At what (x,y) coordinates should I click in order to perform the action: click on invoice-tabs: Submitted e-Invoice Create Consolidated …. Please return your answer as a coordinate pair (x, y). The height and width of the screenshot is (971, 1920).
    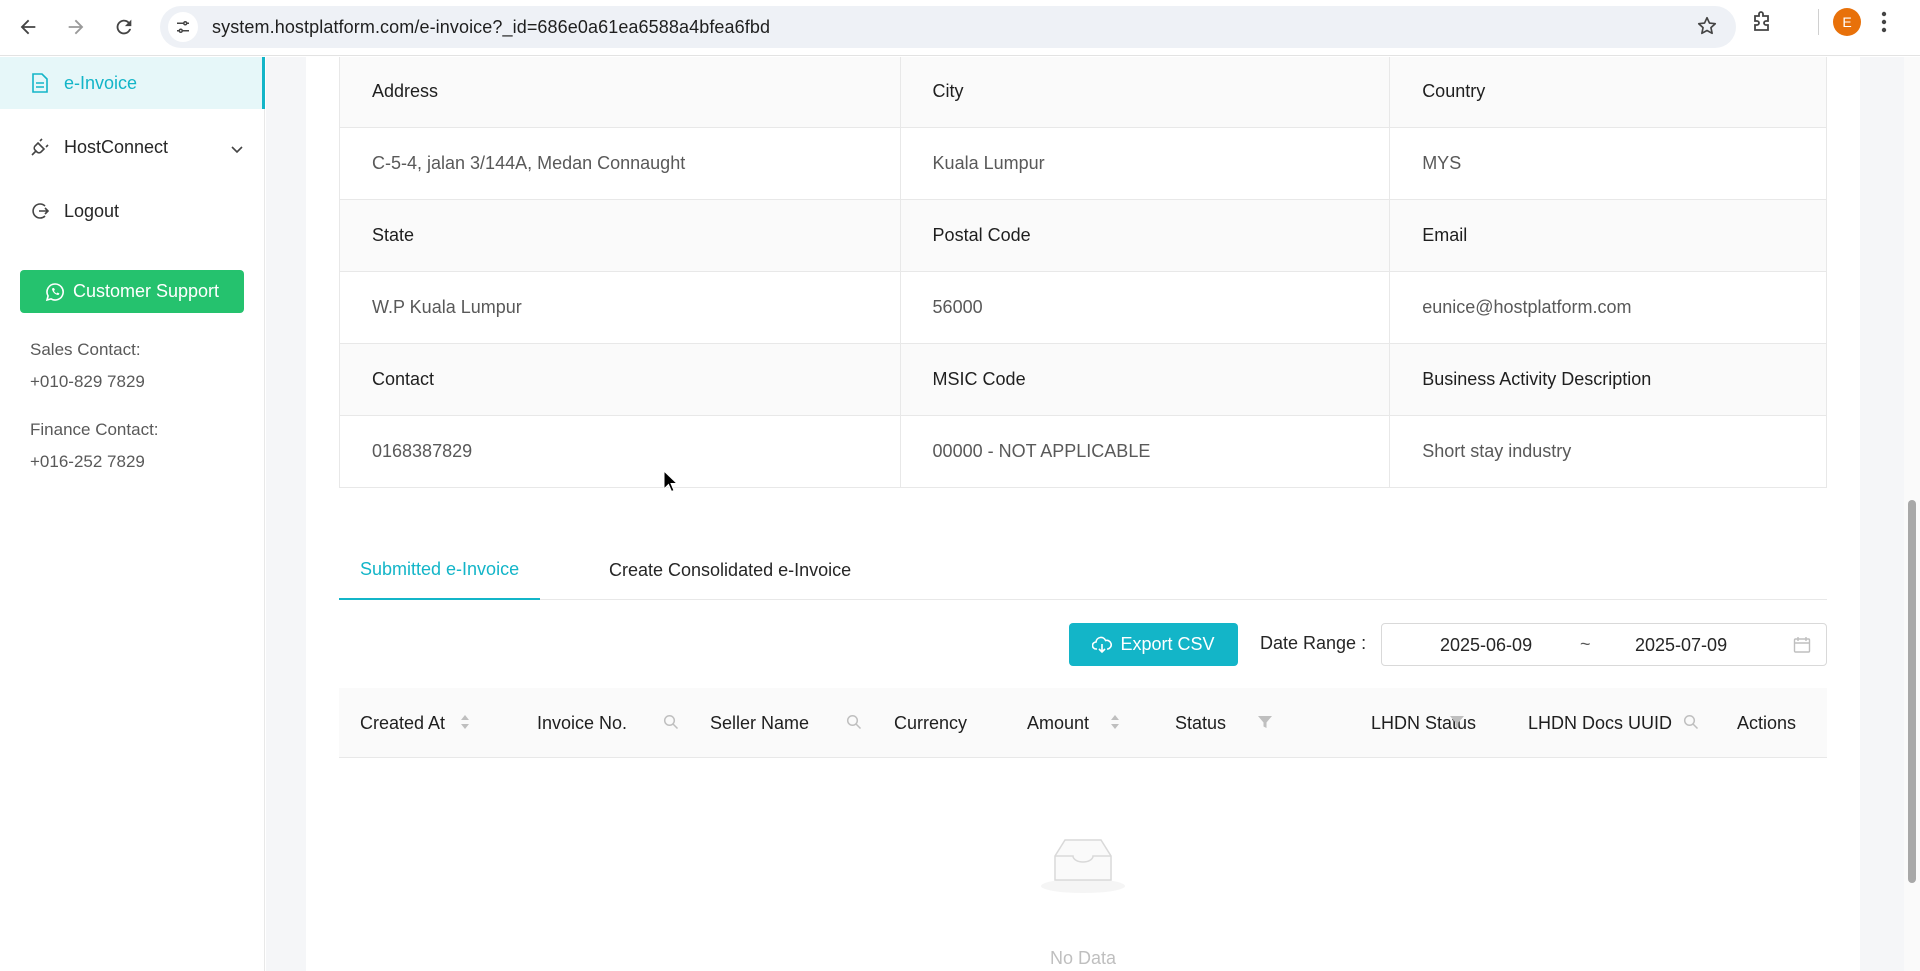
    Looking at the image, I should click on (1083, 570).